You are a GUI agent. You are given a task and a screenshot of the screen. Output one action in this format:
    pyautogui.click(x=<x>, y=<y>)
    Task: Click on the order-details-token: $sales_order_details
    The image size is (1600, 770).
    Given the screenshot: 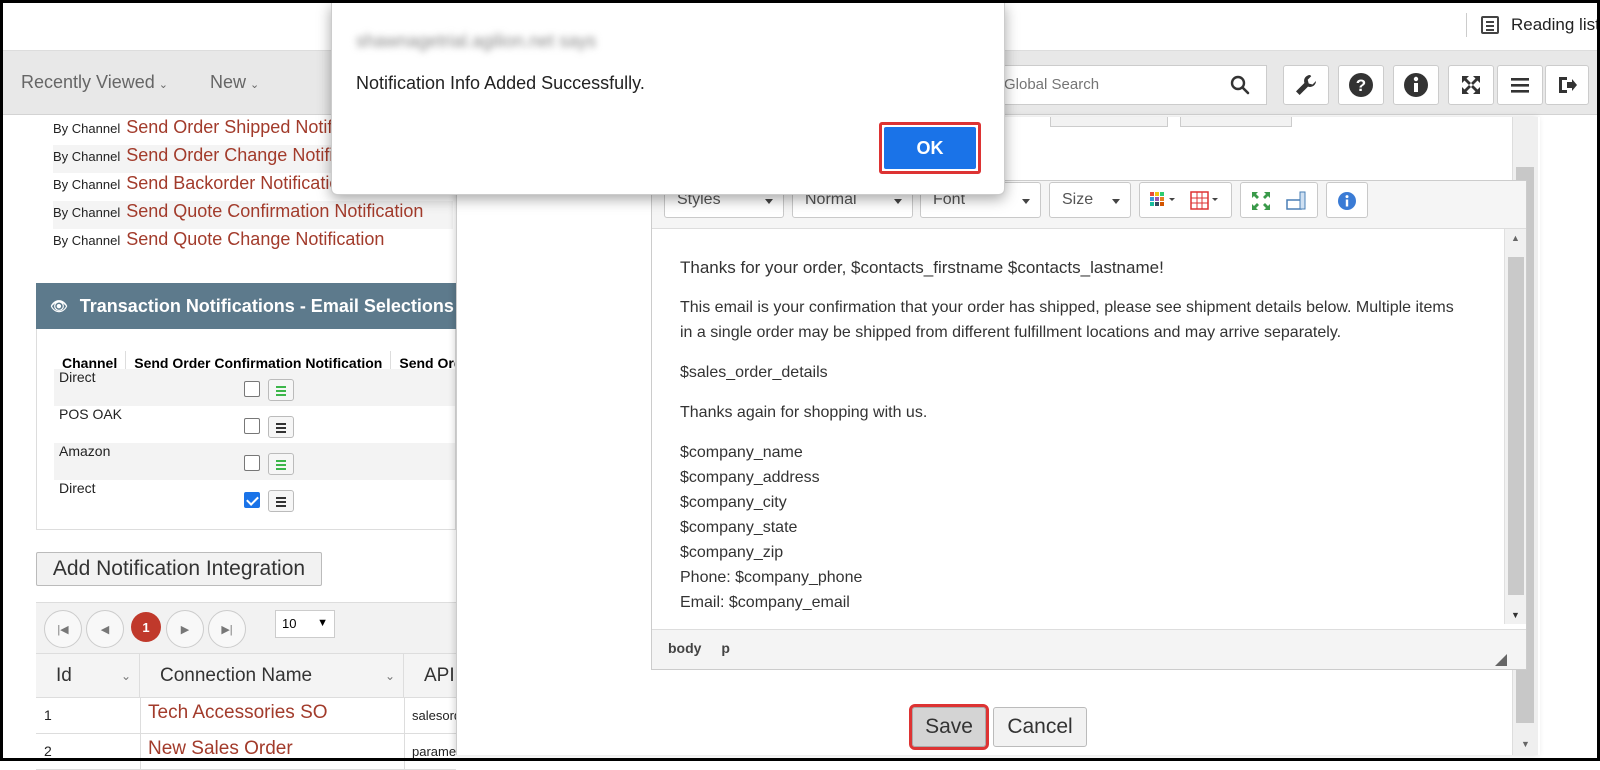 What is the action you would take?
    pyautogui.click(x=754, y=372)
    